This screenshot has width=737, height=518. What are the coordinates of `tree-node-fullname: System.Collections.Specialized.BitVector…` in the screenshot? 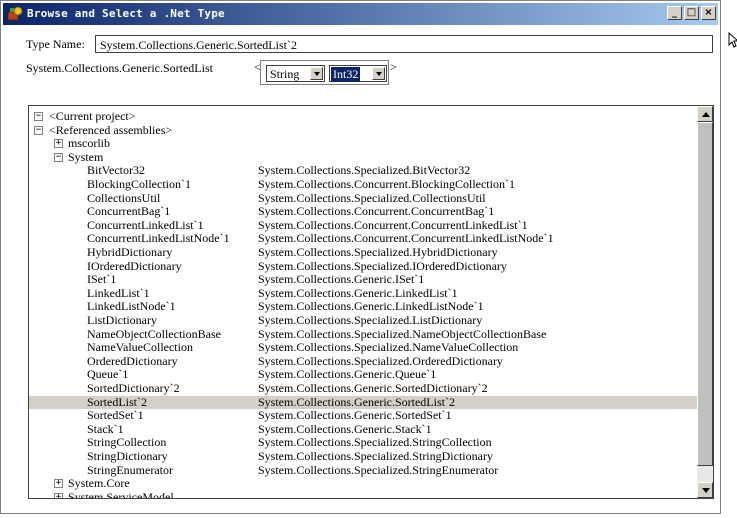 It's located at (364, 170).